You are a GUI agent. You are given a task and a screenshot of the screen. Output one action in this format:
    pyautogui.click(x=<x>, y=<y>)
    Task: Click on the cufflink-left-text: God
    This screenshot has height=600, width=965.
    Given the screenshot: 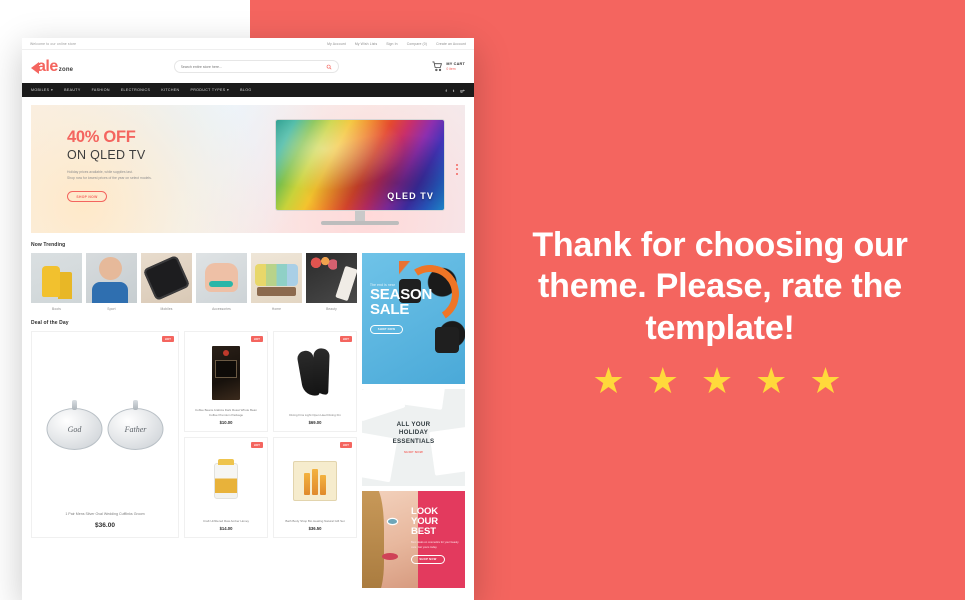 What is the action you would take?
    pyautogui.click(x=74, y=429)
    